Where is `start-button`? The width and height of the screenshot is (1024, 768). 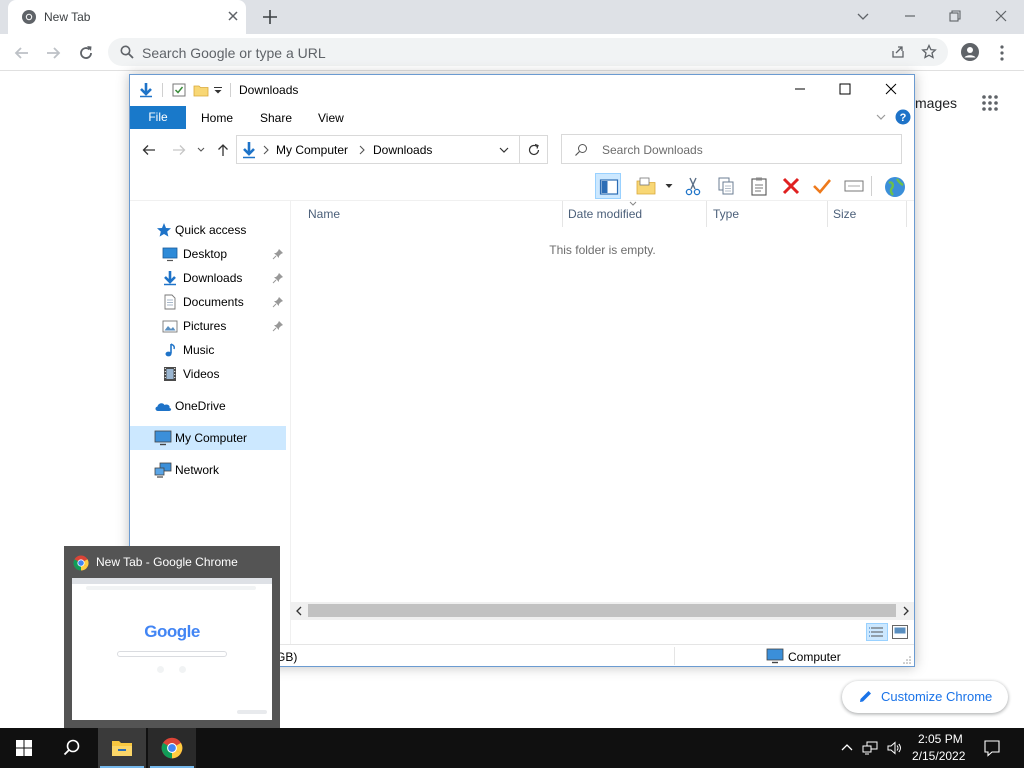
start-button is located at coordinates (24, 748).